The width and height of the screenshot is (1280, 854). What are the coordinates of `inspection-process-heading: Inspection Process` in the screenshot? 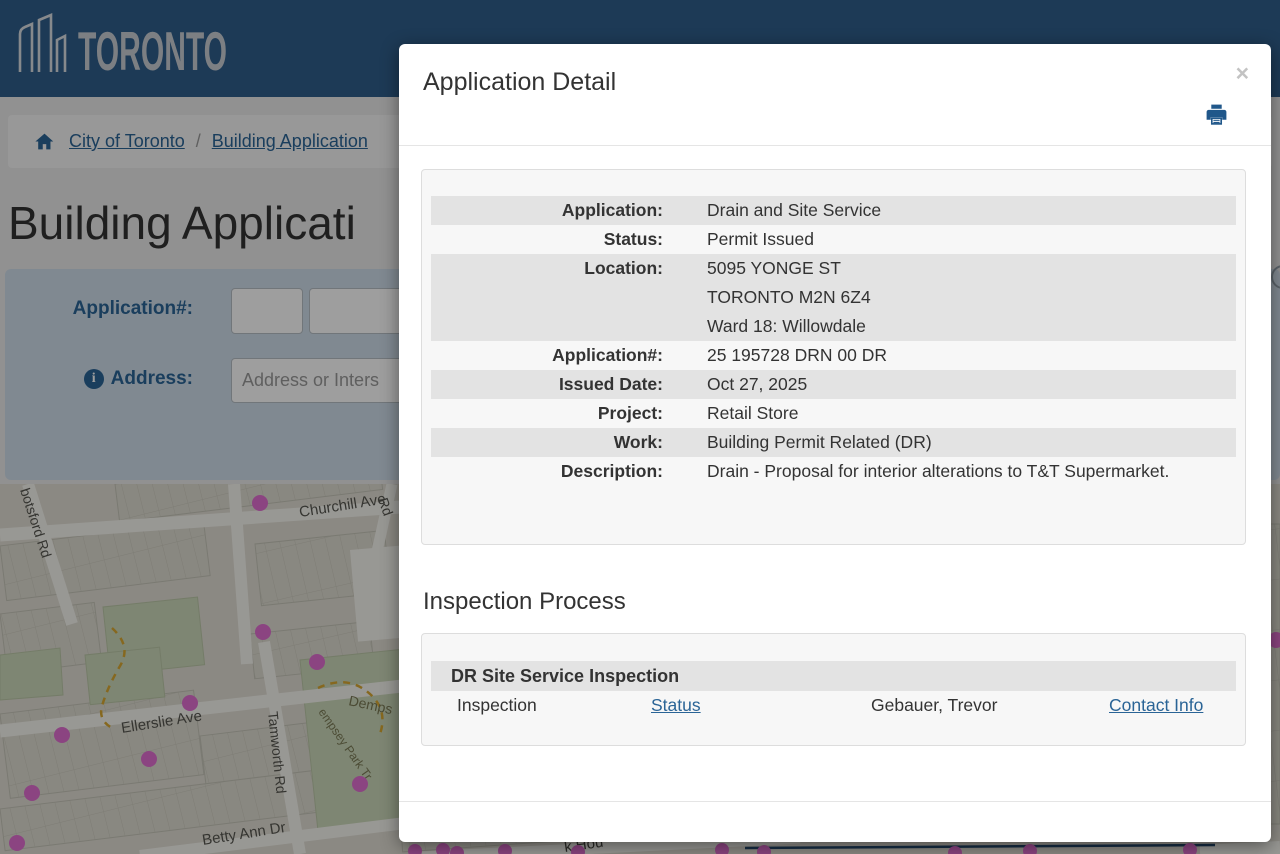 It's located at (524, 601).